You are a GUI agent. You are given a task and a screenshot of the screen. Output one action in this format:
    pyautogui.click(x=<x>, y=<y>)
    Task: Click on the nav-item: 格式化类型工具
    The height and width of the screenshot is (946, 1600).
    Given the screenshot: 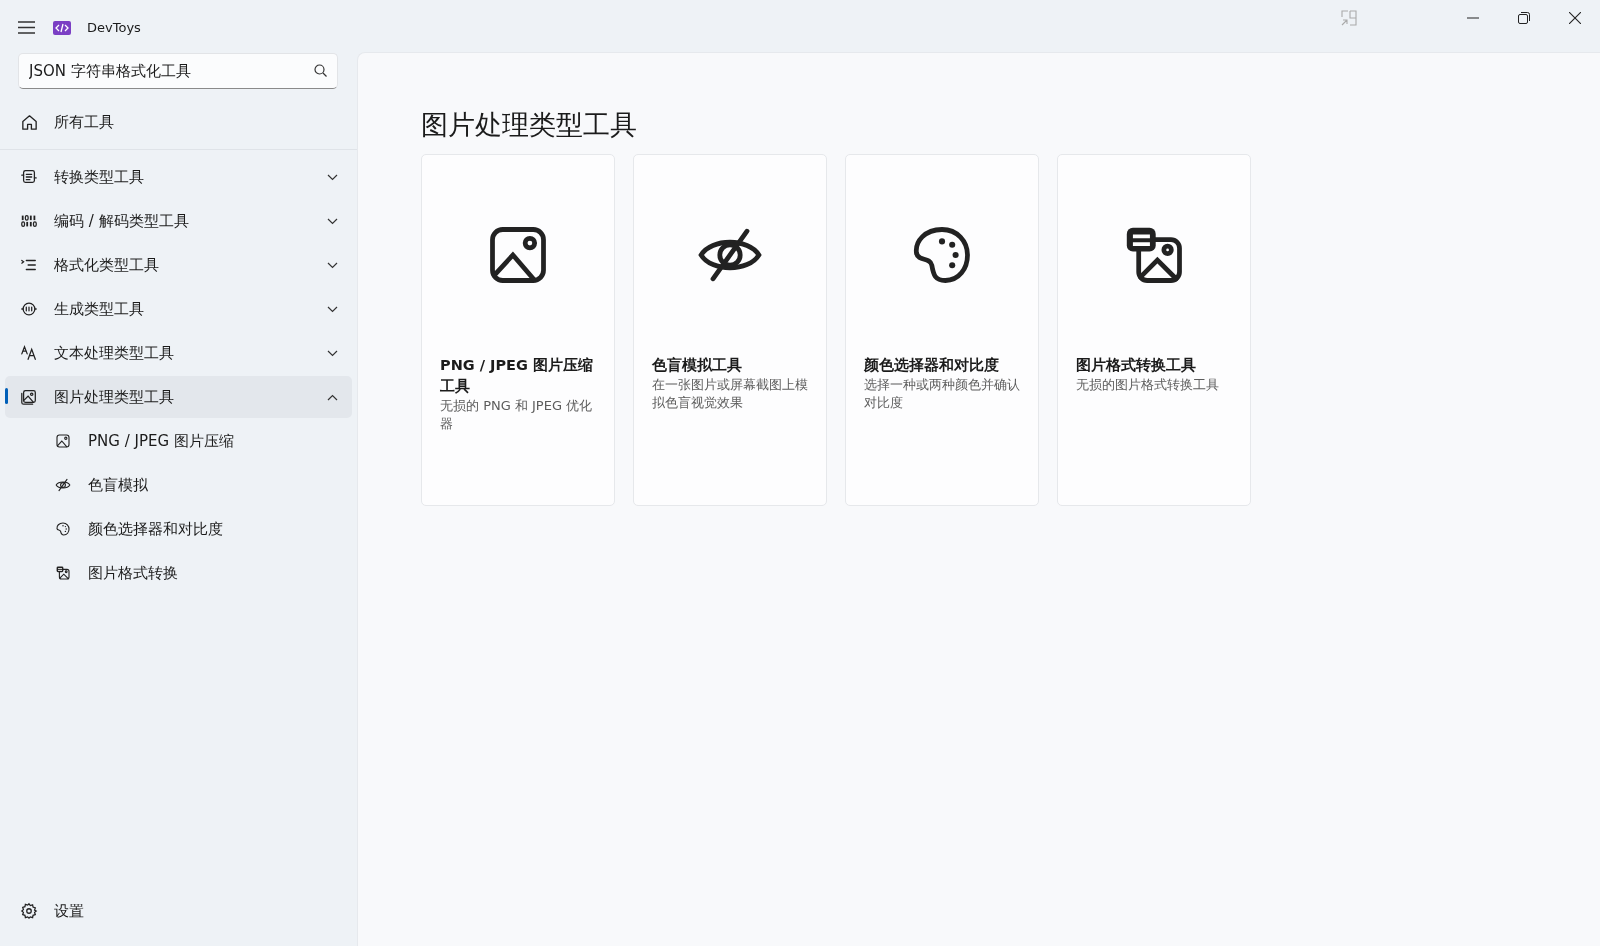 What is the action you would take?
    pyautogui.click(x=178, y=265)
    